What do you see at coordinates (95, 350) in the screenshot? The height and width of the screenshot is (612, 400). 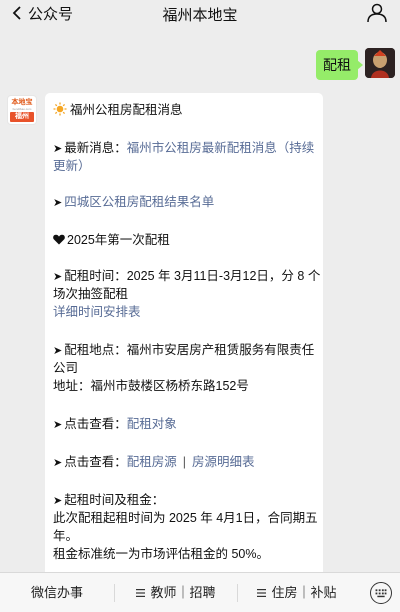 I see `place-prefix: 配租地点：` at bounding box center [95, 350].